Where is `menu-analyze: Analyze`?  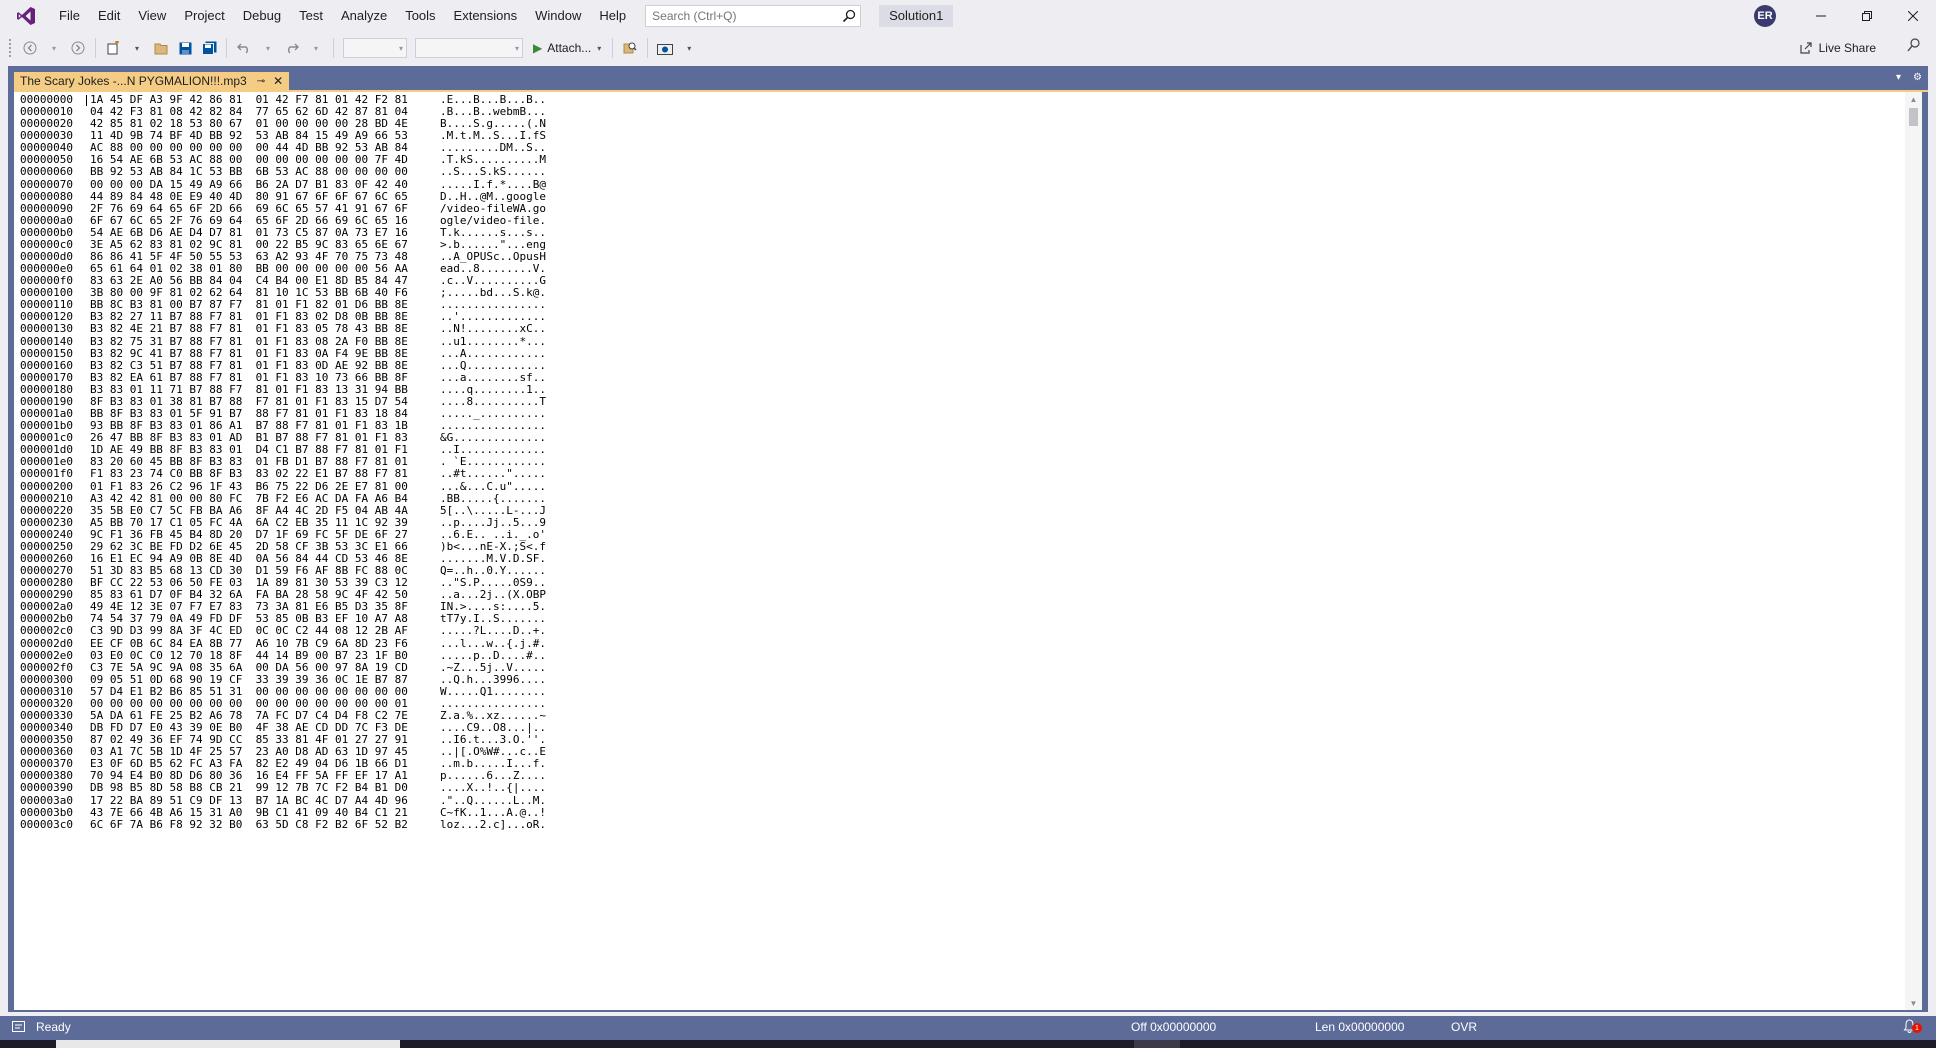
menu-analyze: Analyze is located at coordinates (364, 16).